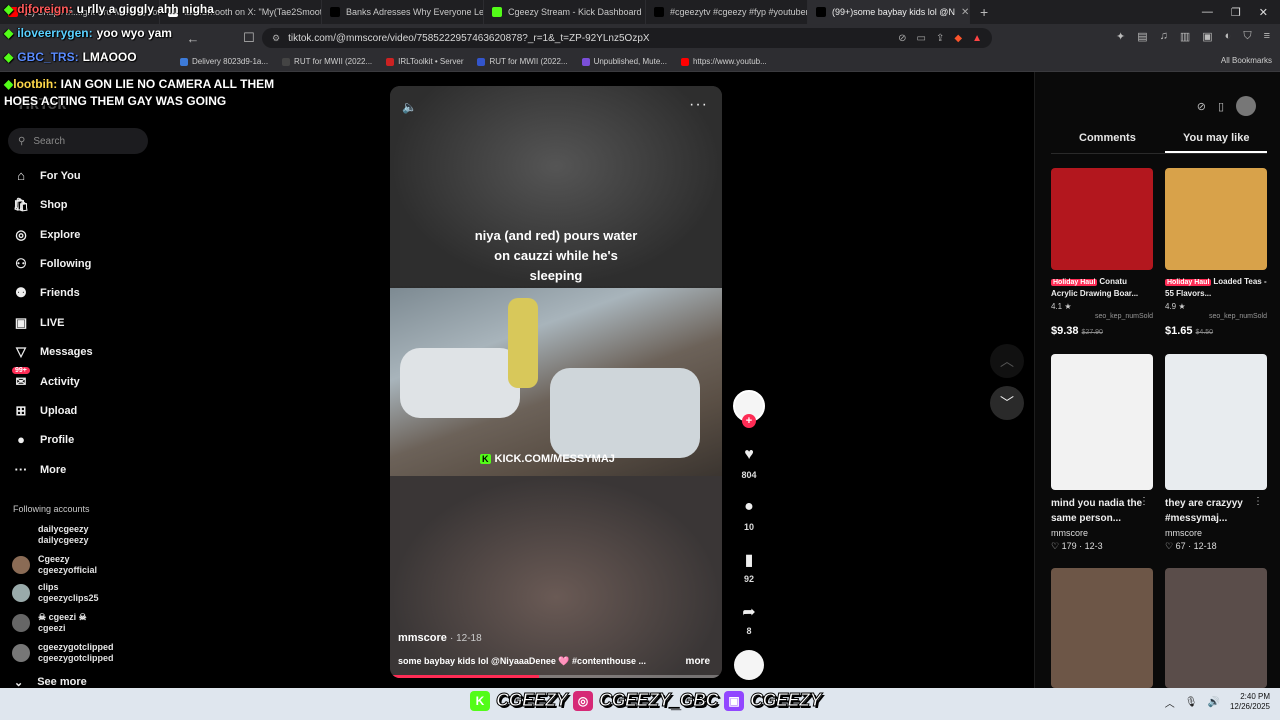 Image resolution: width=1280 pixels, height=720 pixels. Describe the element at coordinates (50, 535) in the screenshot. I see `following-account: dailycgeezy dailycgeezy` at that location.